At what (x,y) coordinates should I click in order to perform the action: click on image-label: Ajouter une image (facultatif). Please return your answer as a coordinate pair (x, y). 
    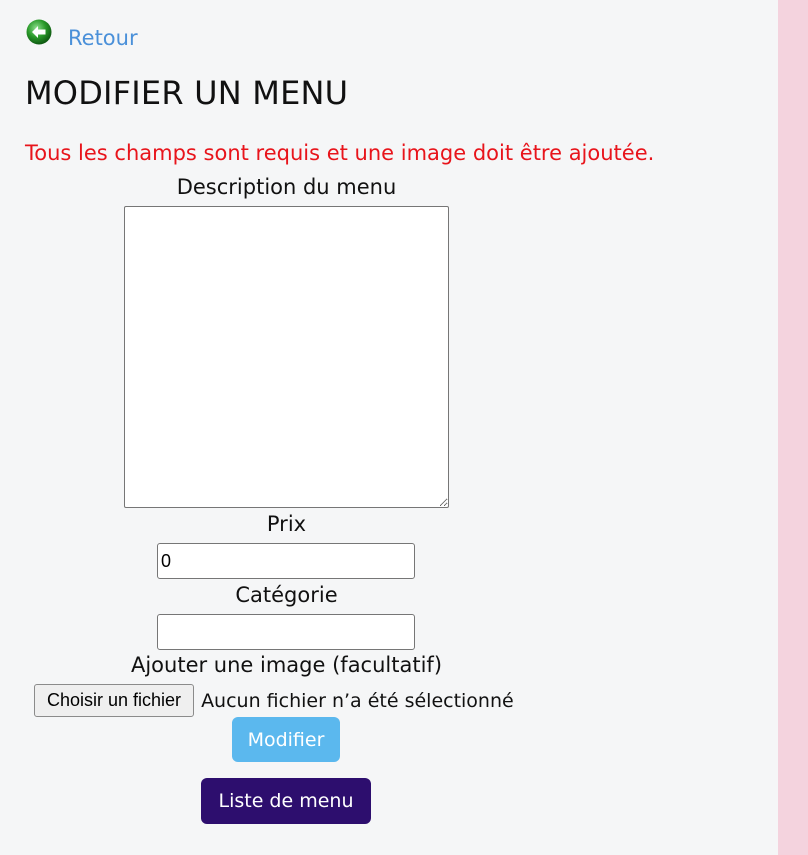
    Looking at the image, I should click on (286, 665).